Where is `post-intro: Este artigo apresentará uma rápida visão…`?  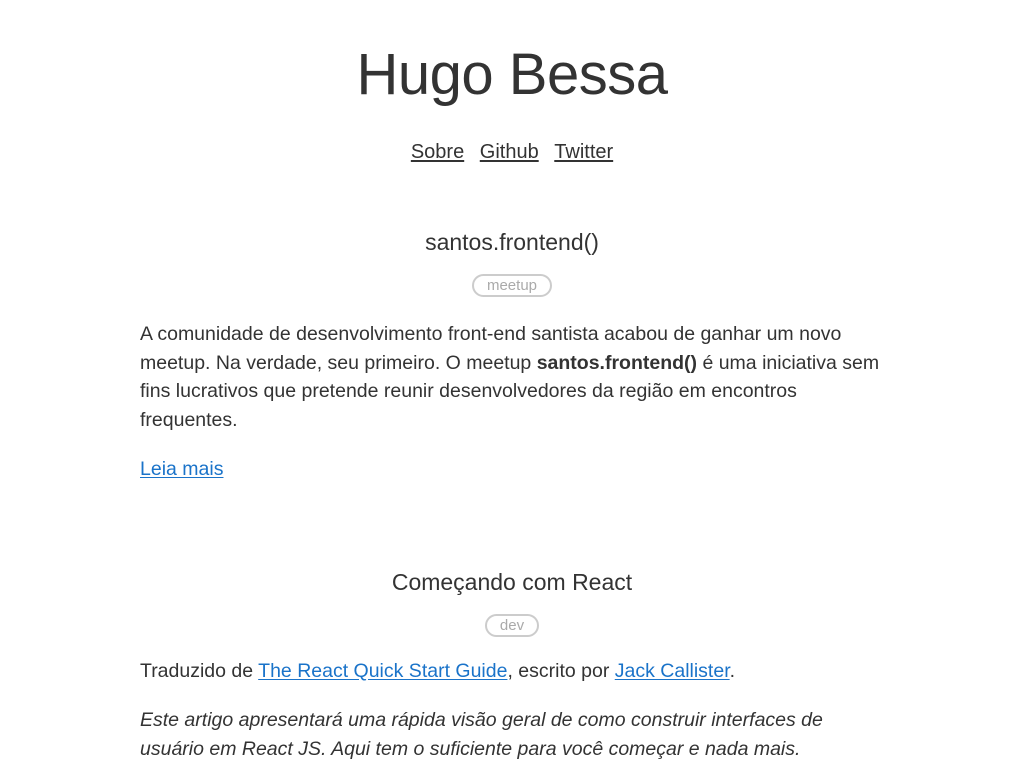
post-intro: Este artigo apresentará uma rápida visão… is located at coordinates (512, 734).